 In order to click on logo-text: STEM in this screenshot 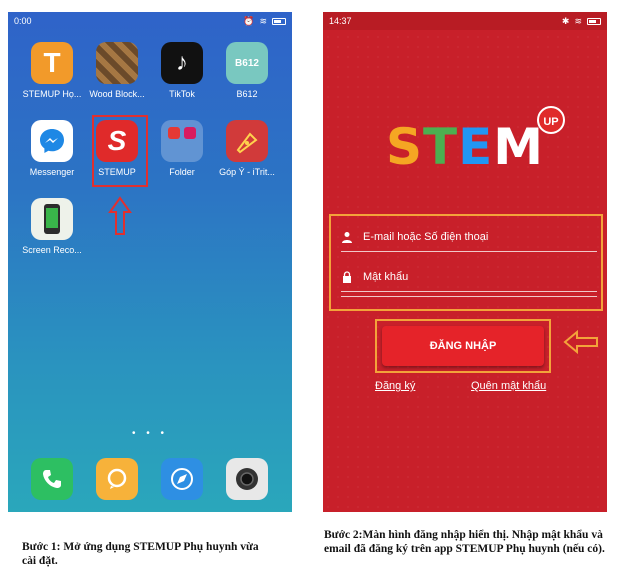, I will do `click(465, 147)`.